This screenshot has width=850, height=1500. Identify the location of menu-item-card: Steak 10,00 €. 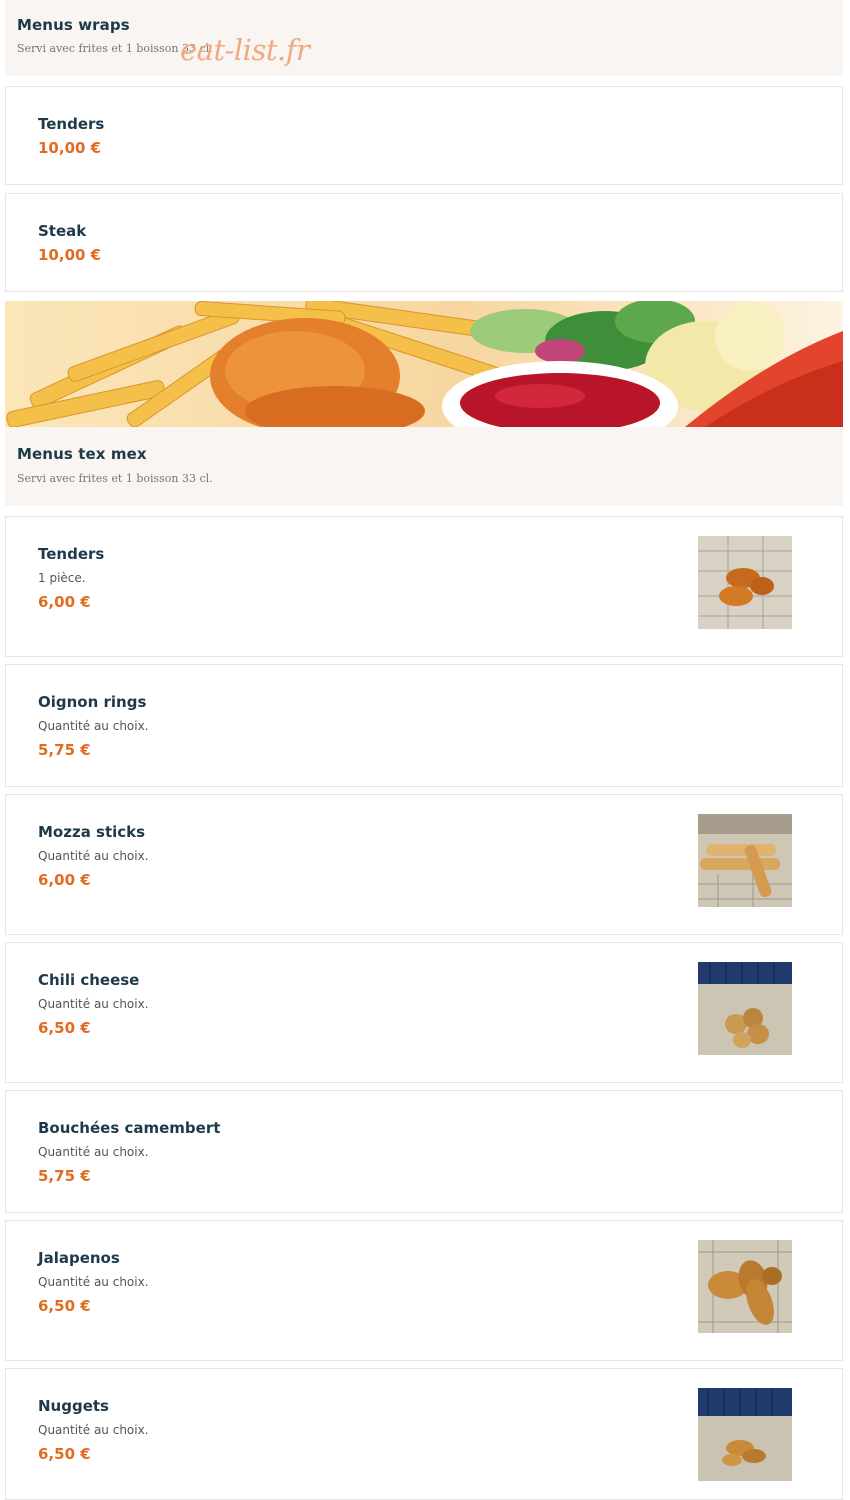
(424, 242).